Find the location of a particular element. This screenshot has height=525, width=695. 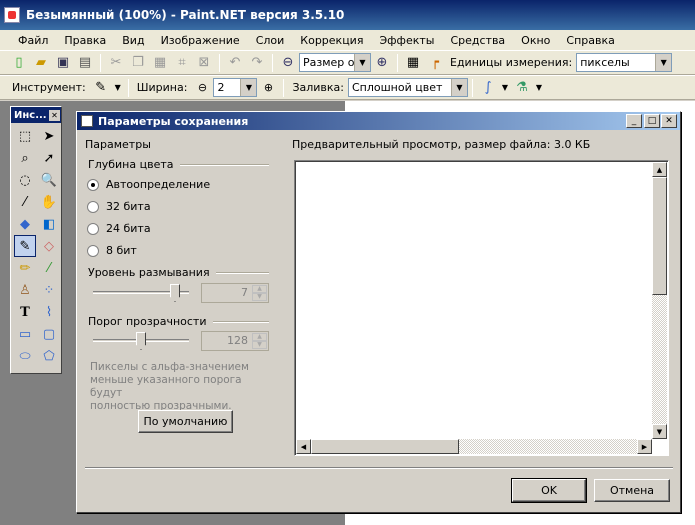

radio-8bit-label: 8 бит is located at coordinates (121, 250).